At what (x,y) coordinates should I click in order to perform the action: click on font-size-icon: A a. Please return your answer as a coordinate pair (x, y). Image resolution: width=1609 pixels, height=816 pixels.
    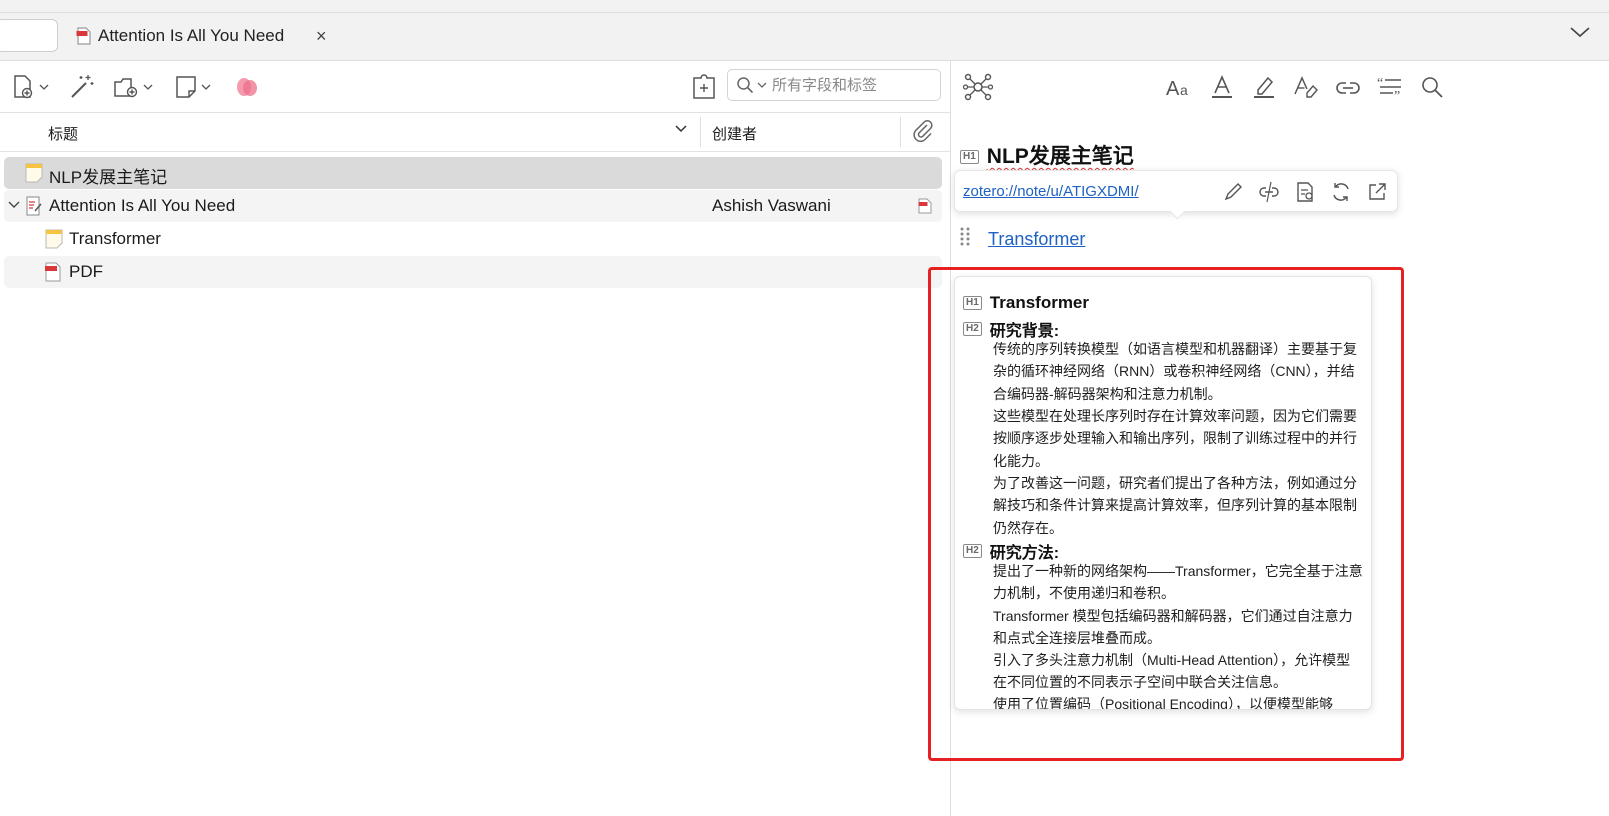
    Looking at the image, I should click on (1177, 88).